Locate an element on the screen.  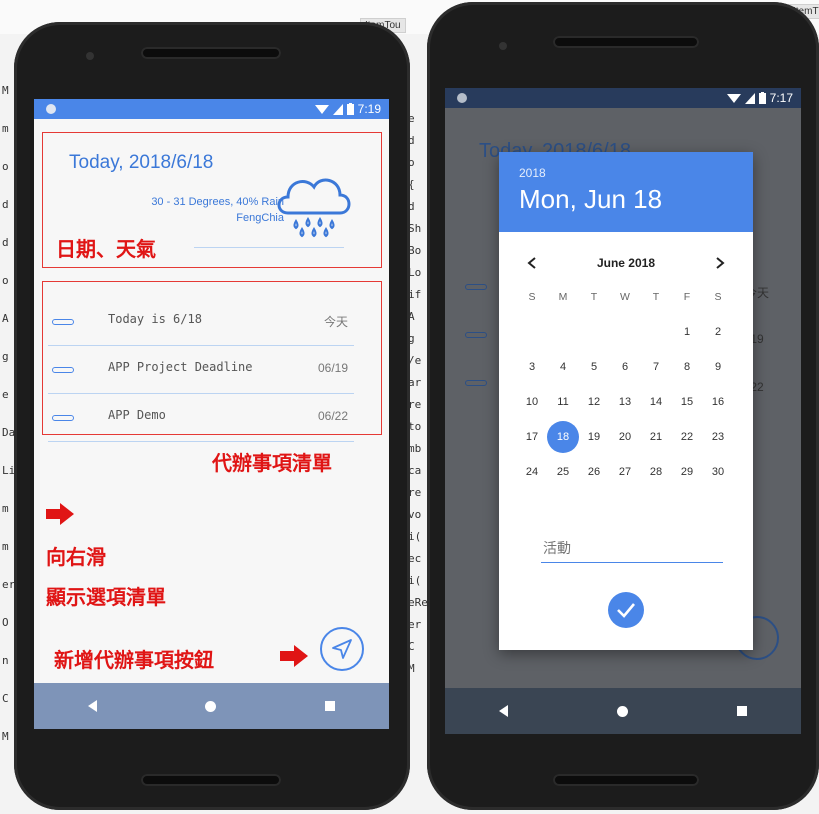
calendar-day: 22 is located at coordinates (687, 437).